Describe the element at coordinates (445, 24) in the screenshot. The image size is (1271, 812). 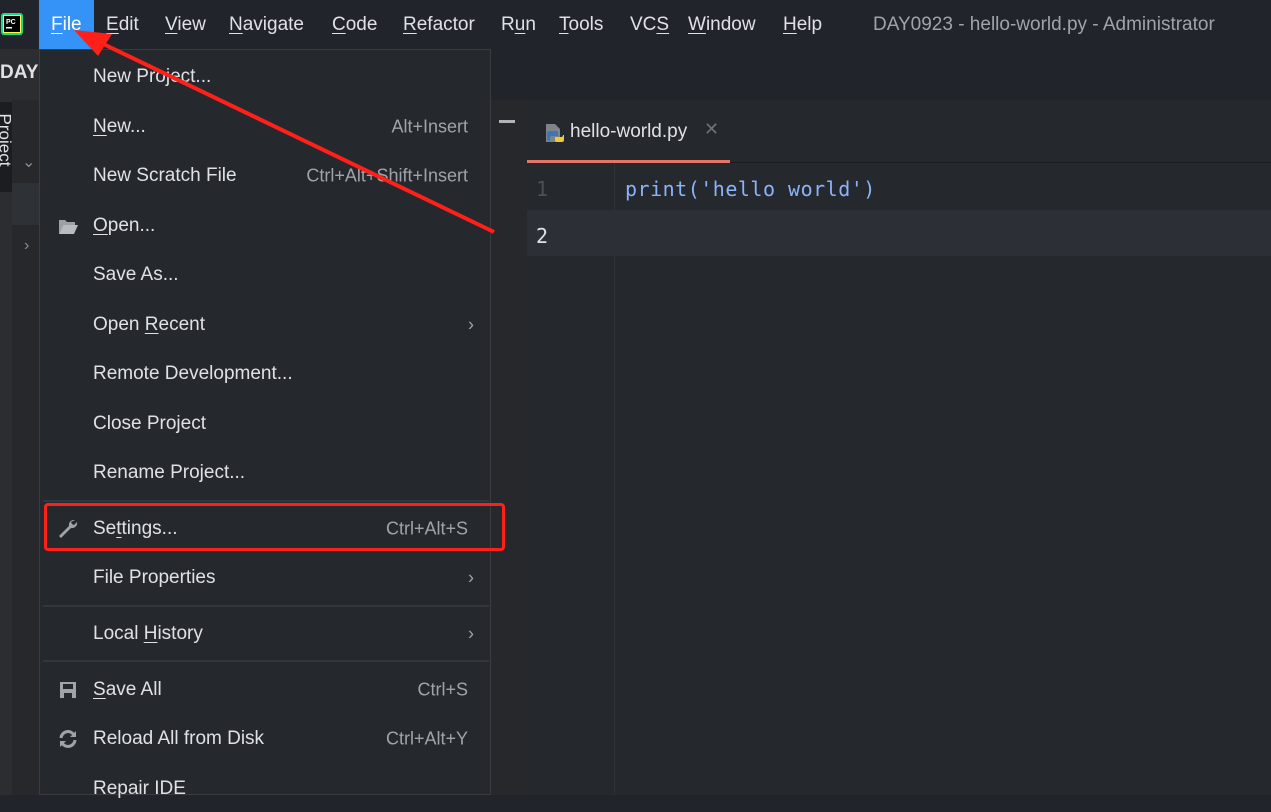
I see `menu-refactor-label: efactor` at that location.